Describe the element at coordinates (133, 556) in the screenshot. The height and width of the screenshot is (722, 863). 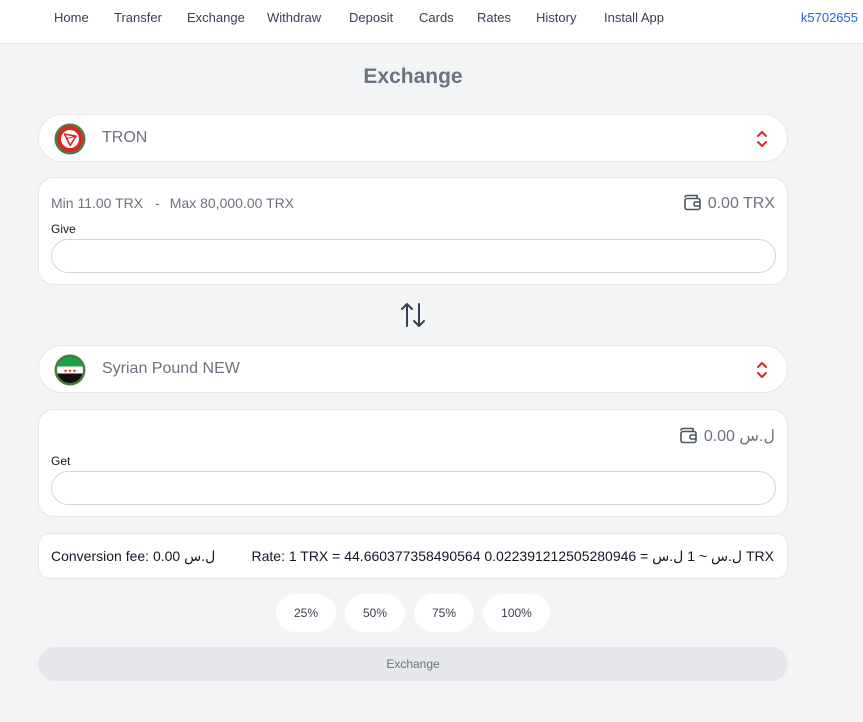
I see `conversion-fee: Conversion fee: 0.00 ل.س` at that location.